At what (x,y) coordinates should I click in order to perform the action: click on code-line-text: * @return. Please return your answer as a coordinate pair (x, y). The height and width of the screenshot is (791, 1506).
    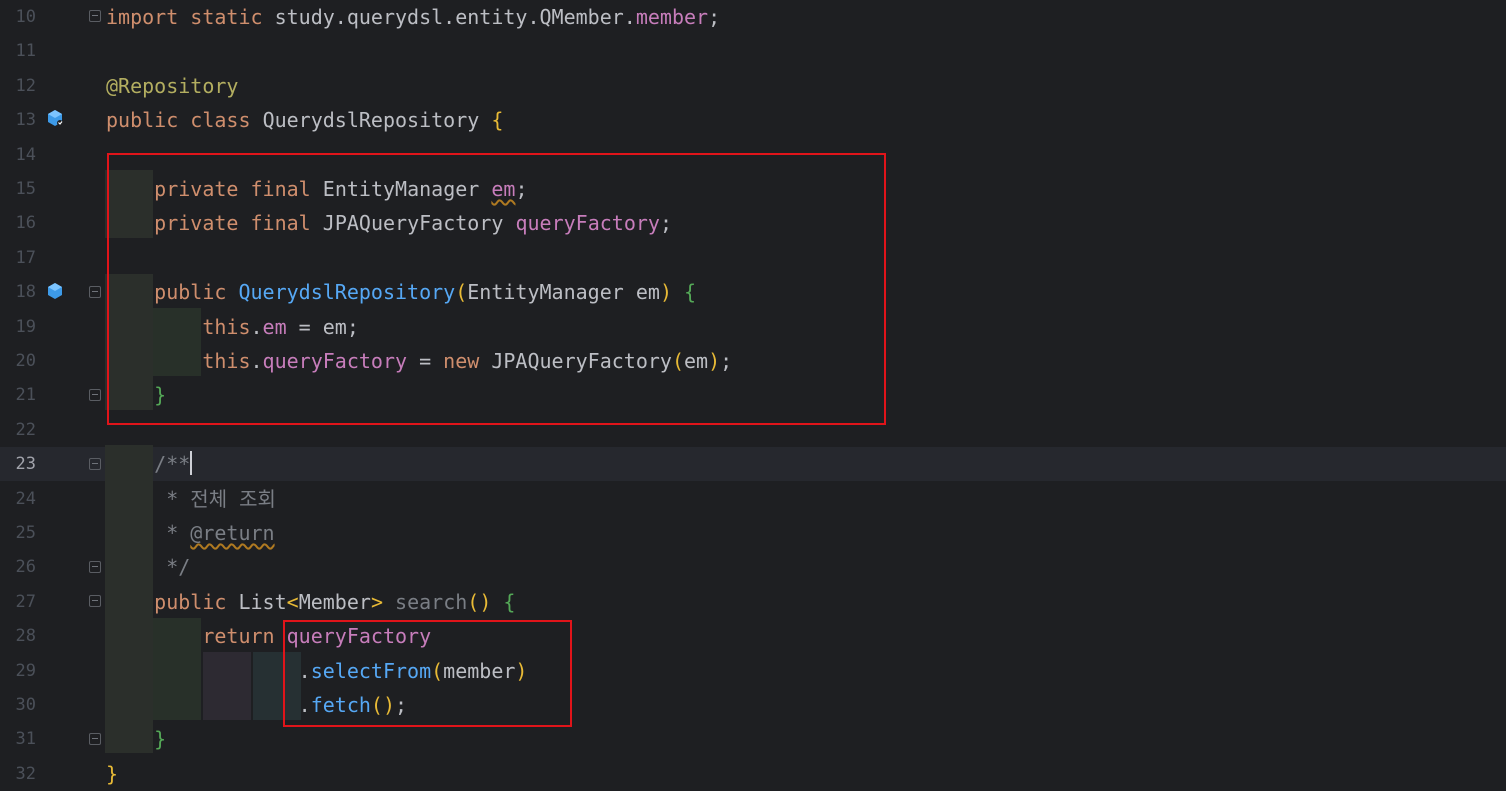
    Looking at the image, I should click on (190, 533).